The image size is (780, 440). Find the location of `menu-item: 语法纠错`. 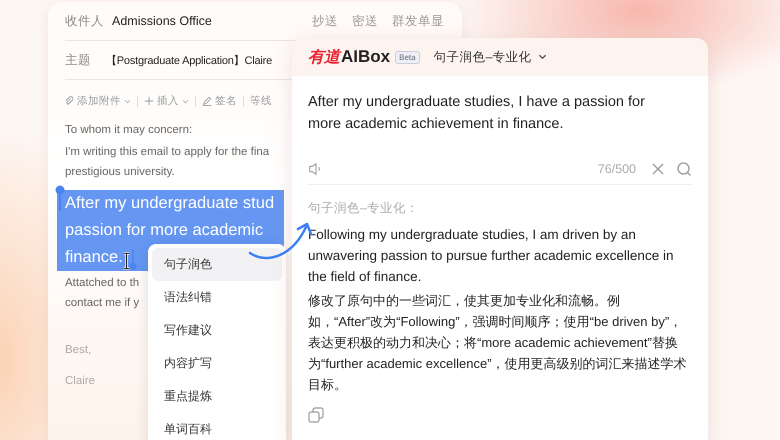

menu-item: 语法纠错 is located at coordinates (217, 297).